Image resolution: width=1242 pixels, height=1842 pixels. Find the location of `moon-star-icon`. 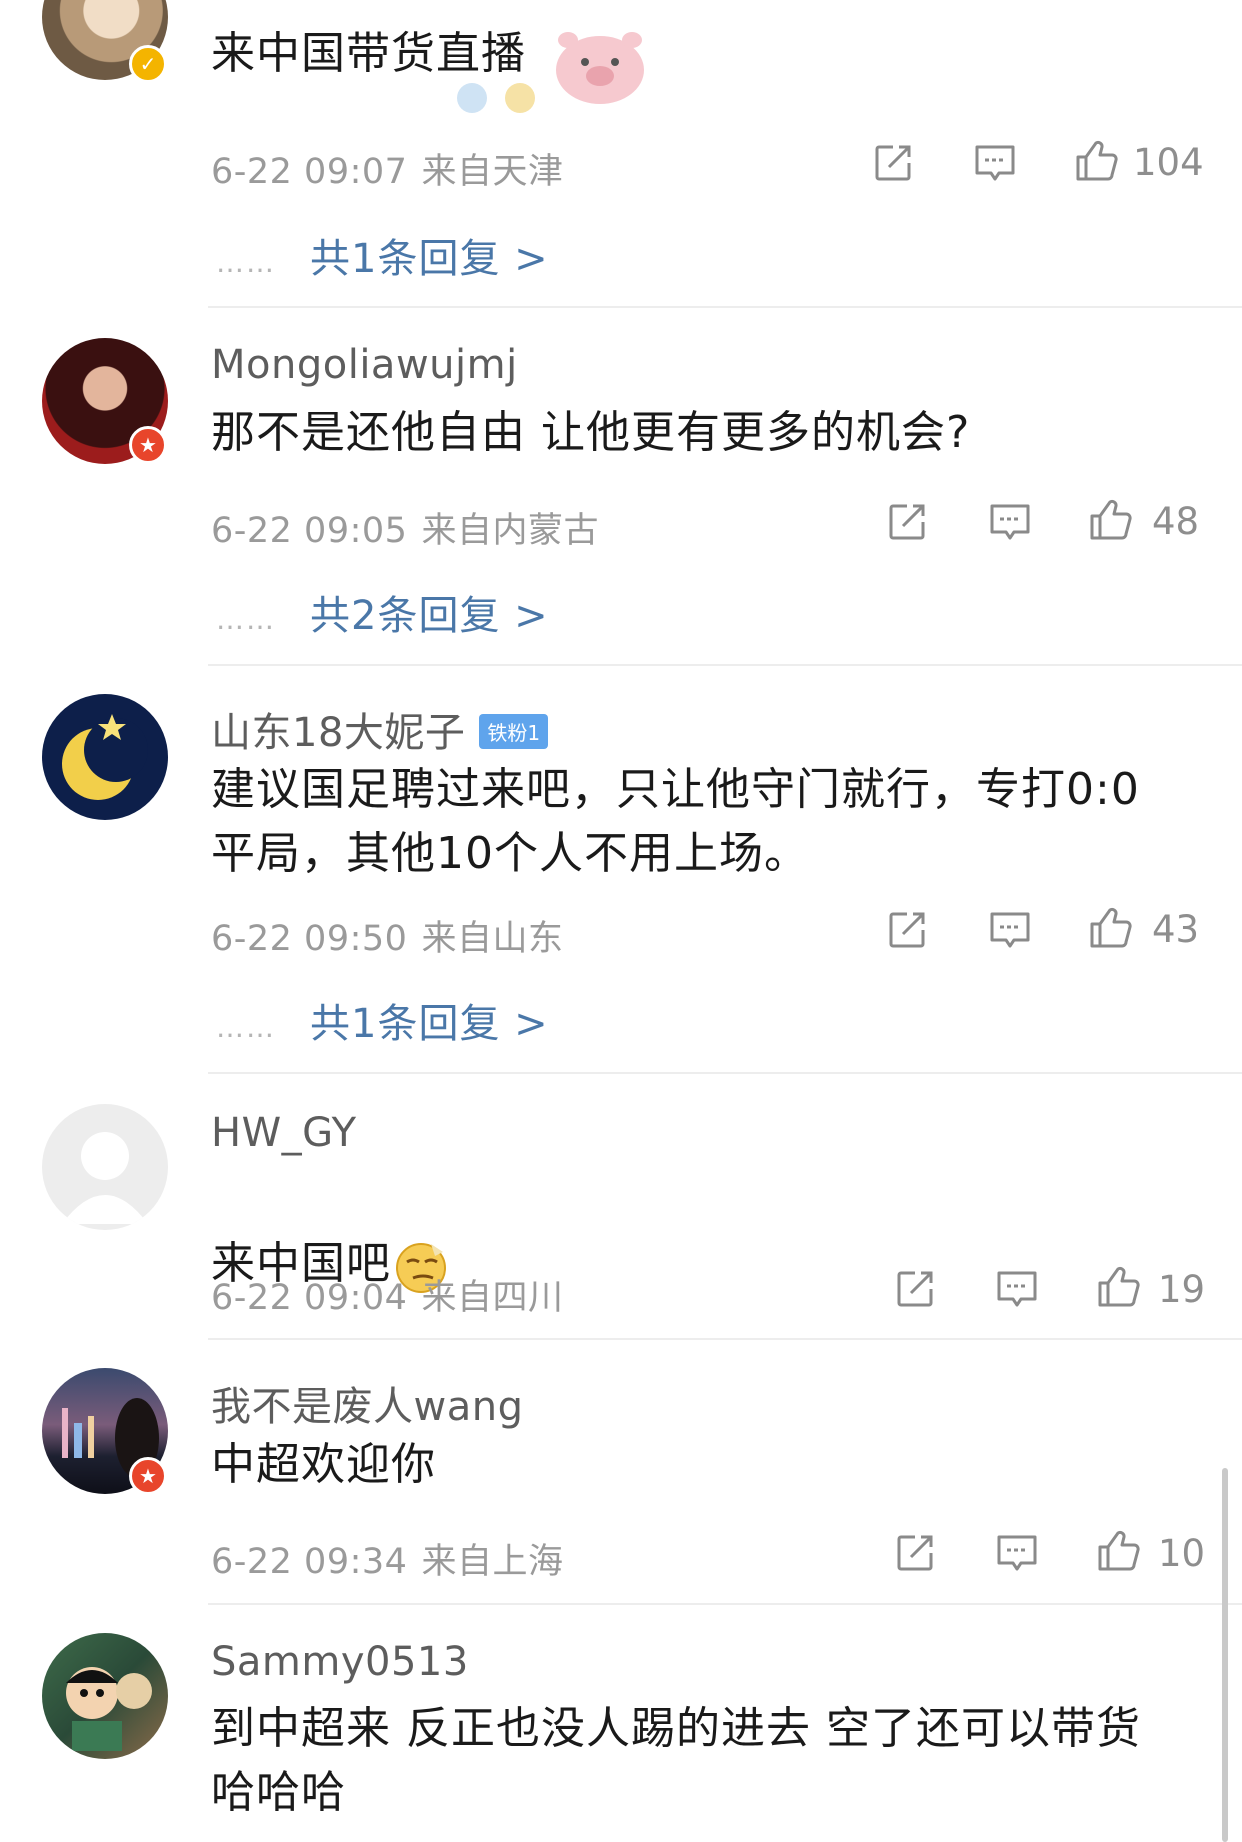

moon-star-icon is located at coordinates (105, 757).